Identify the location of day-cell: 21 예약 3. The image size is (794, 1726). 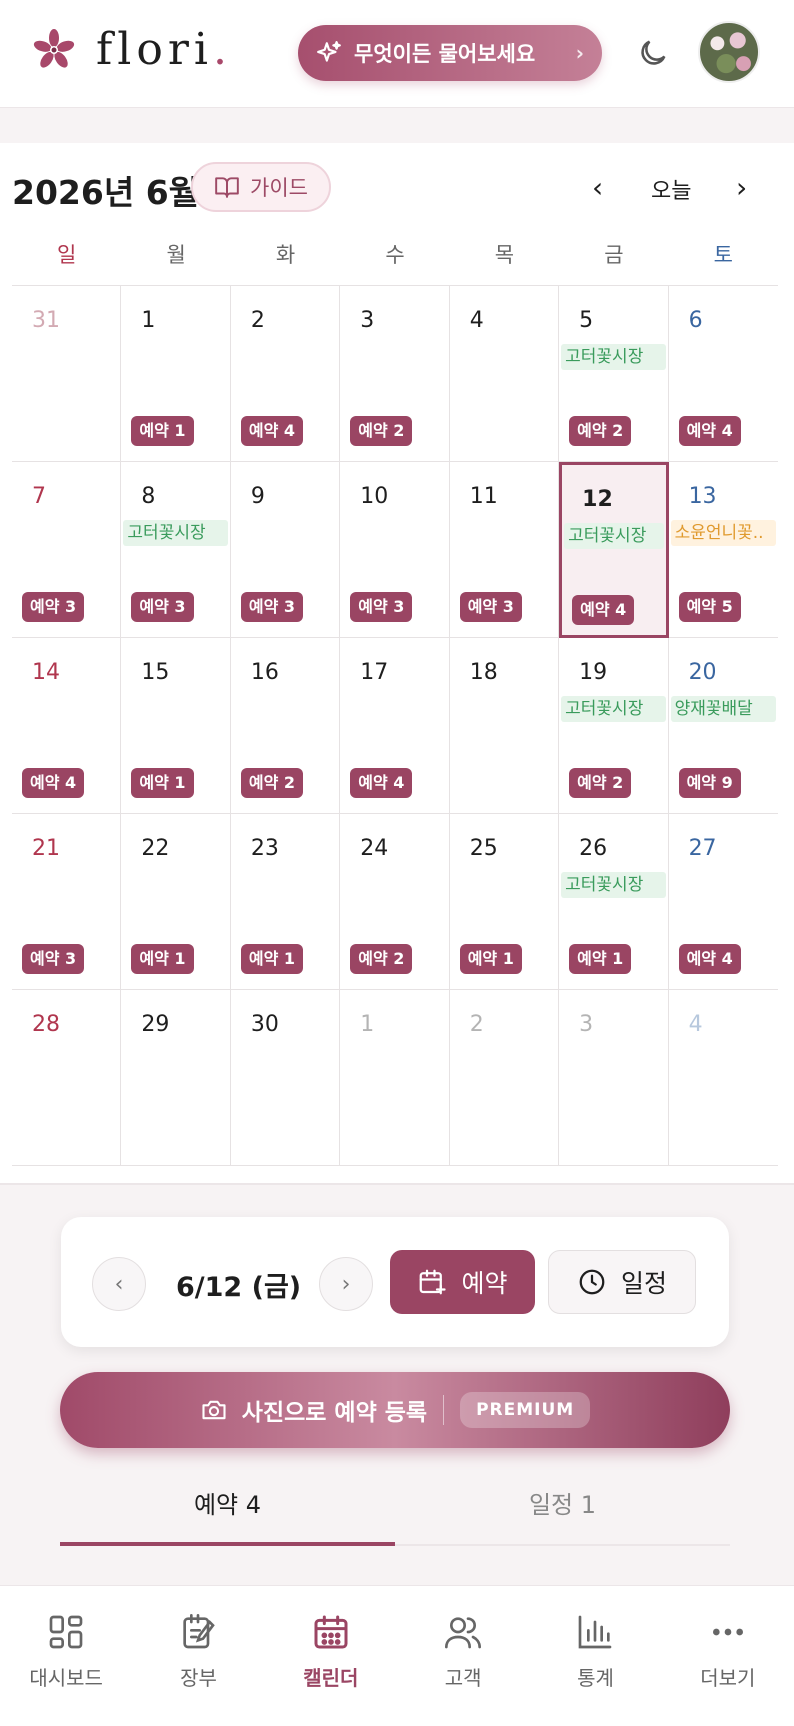
(67, 902).